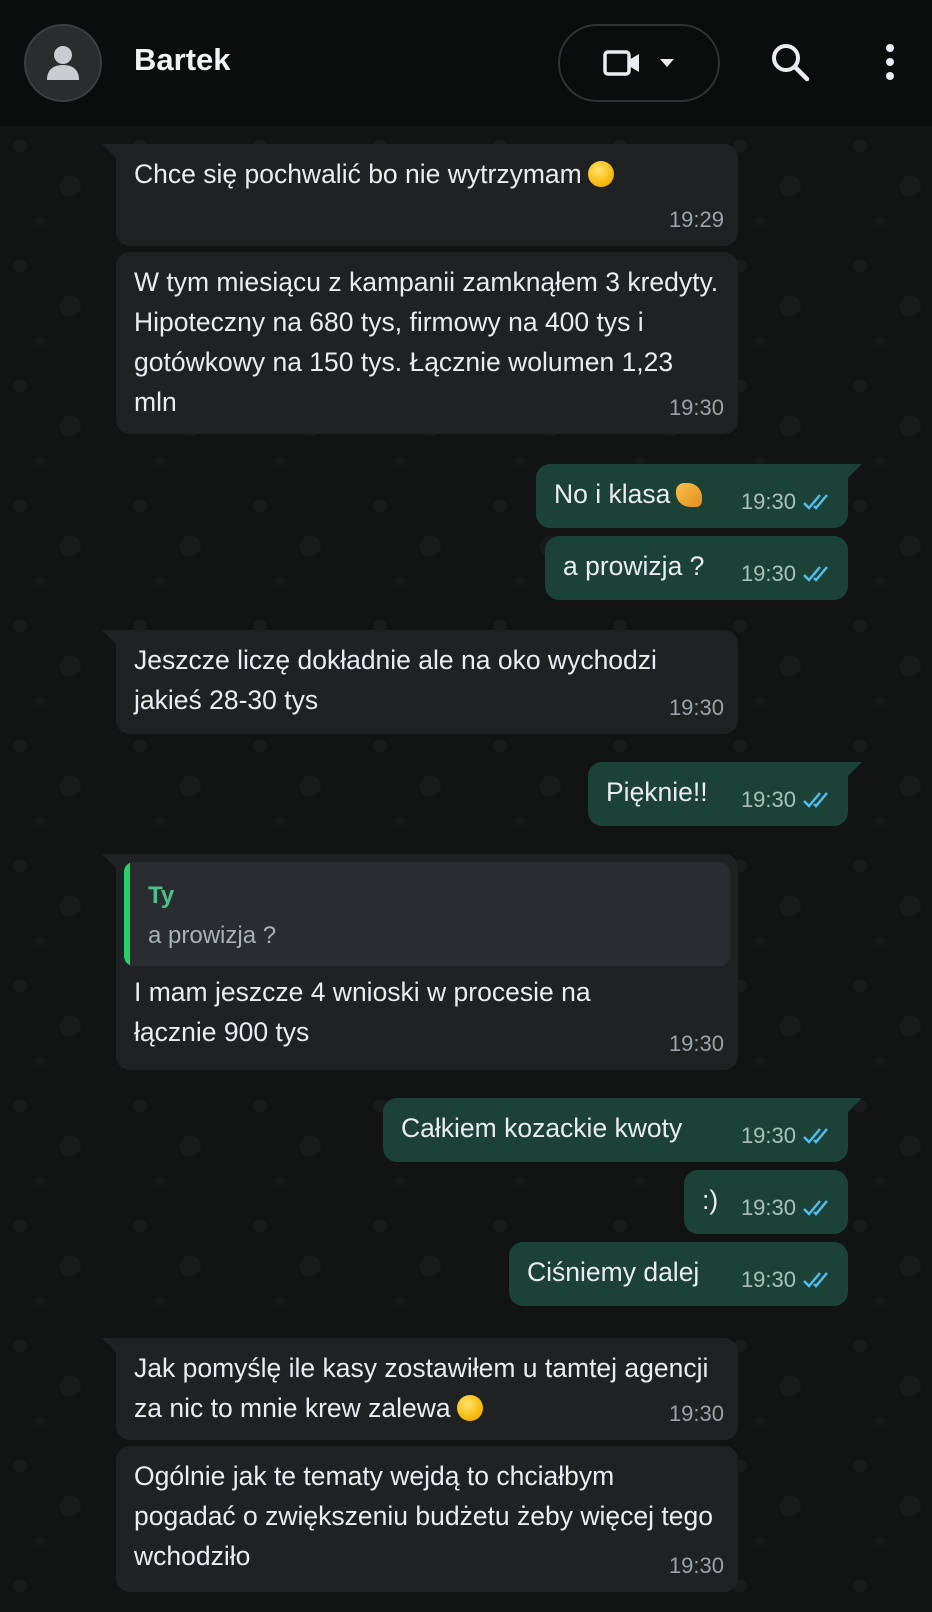 This screenshot has width=932, height=1612. What do you see at coordinates (182, 60) in the screenshot?
I see `contact-name: Bartek` at bounding box center [182, 60].